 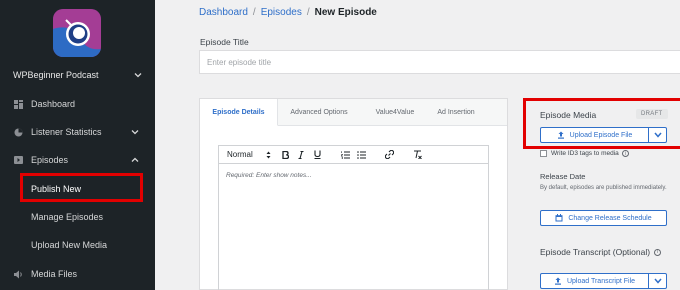 What do you see at coordinates (345, 12) in the screenshot?
I see `breadcrumb-current: New Episode` at bounding box center [345, 12].